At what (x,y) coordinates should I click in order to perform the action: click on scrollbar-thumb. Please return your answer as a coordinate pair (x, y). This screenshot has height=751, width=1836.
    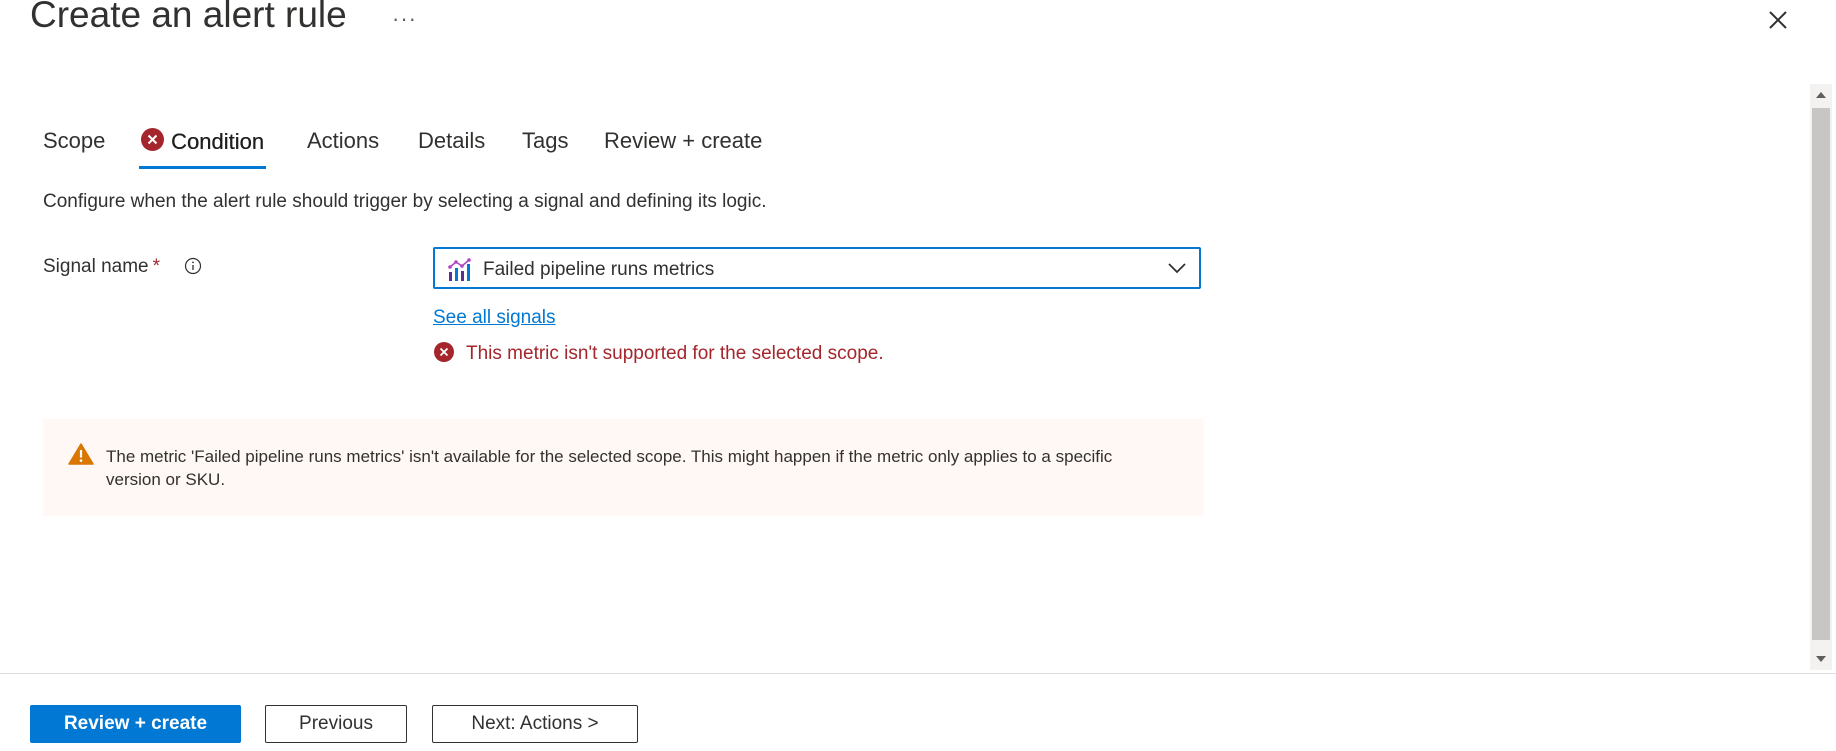
    Looking at the image, I should click on (1821, 374).